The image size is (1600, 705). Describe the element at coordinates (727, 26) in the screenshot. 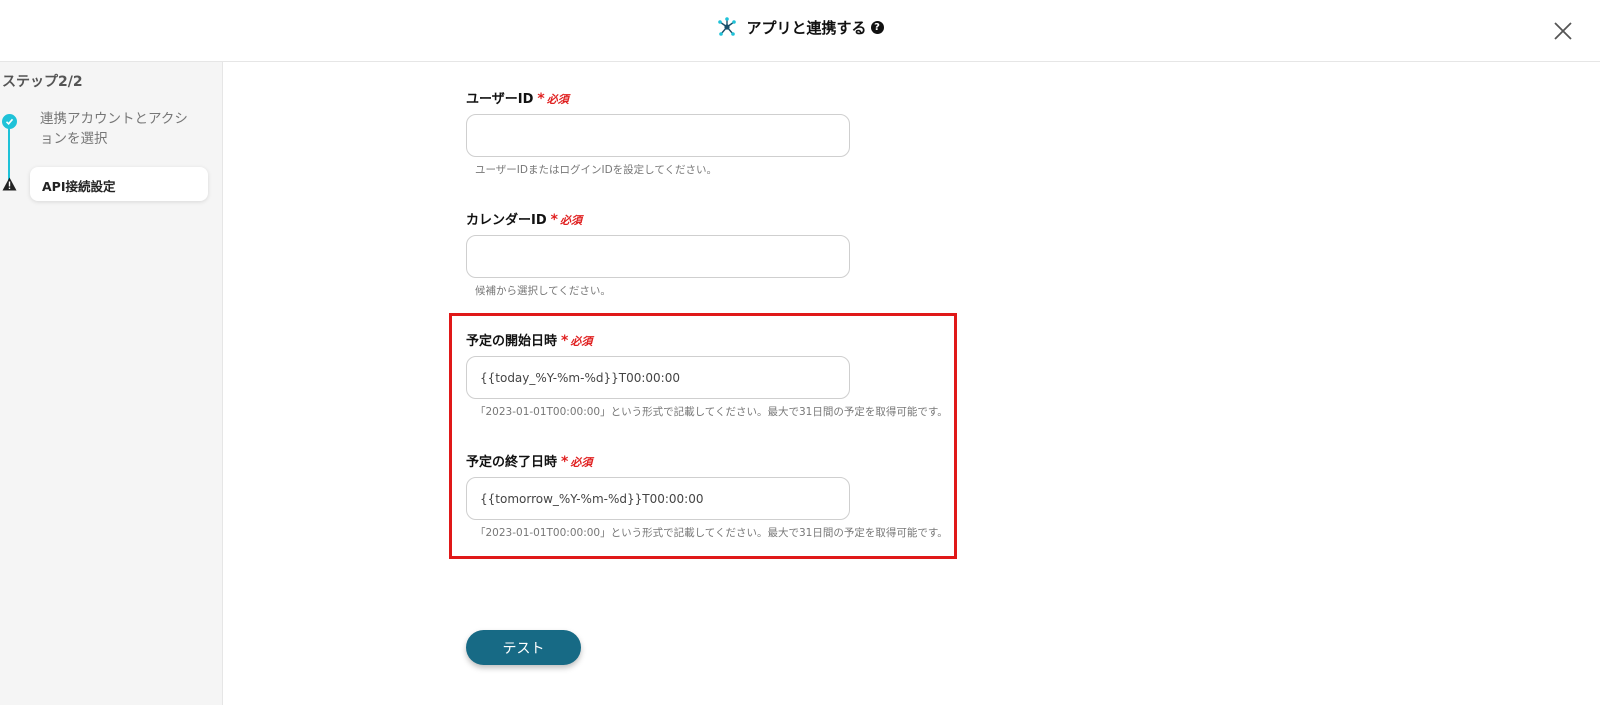

I see `network-nodes-icon` at that location.